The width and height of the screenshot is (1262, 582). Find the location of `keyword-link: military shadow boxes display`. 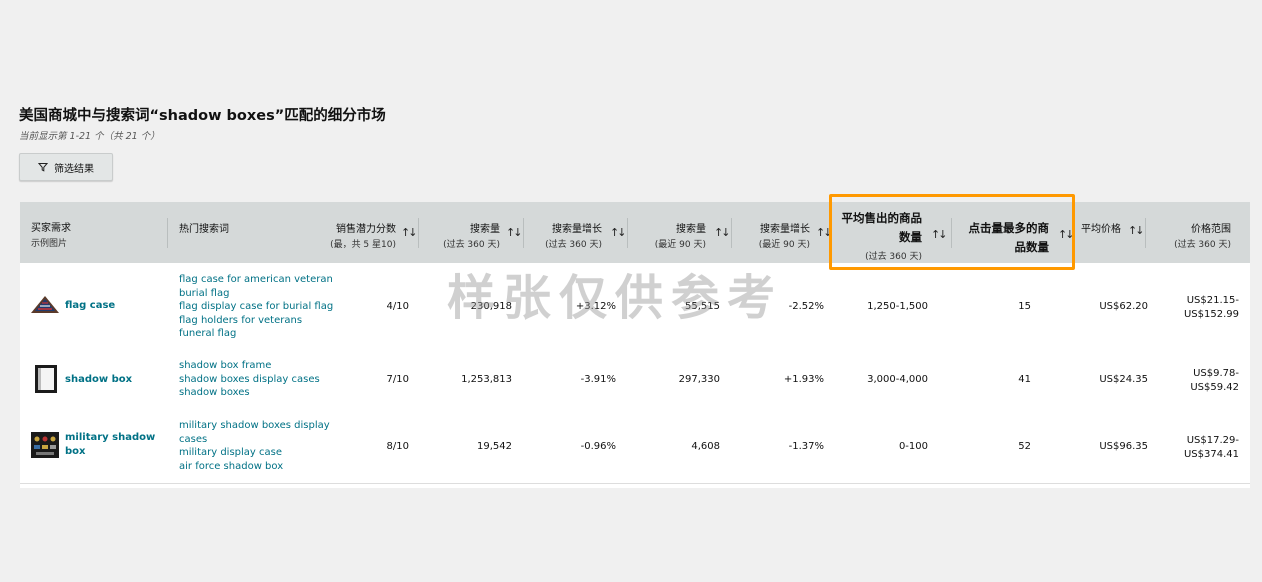

keyword-link: military shadow boxes display is located at coordinates (254, 426).